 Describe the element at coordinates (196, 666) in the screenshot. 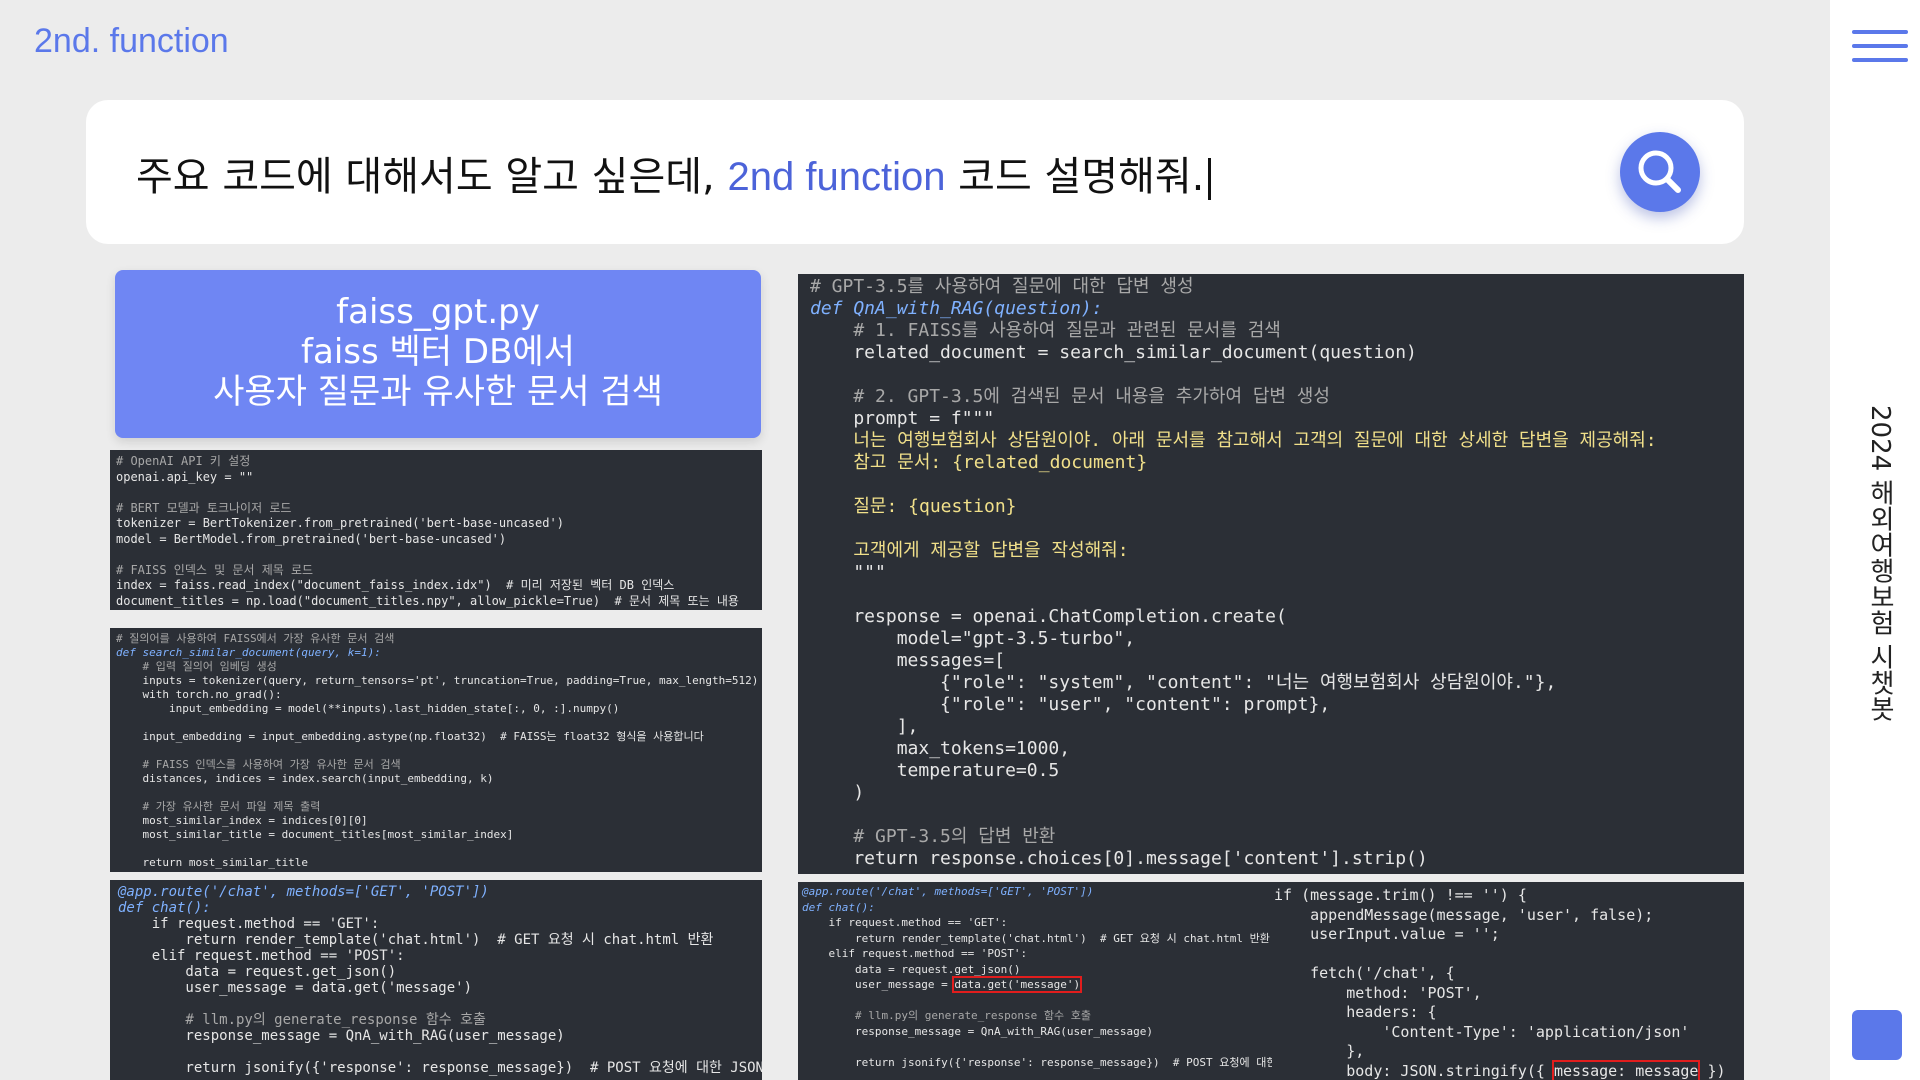

I see `code-line: # 입력 질의어 임베딩 생성` at that location.